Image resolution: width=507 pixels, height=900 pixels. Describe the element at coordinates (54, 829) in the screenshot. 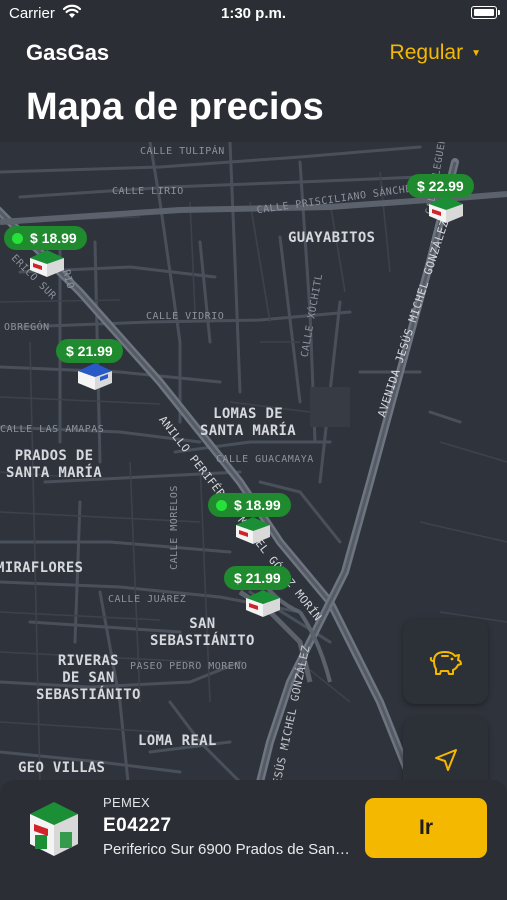

I see `pemex-station-thumbnail` at that location.